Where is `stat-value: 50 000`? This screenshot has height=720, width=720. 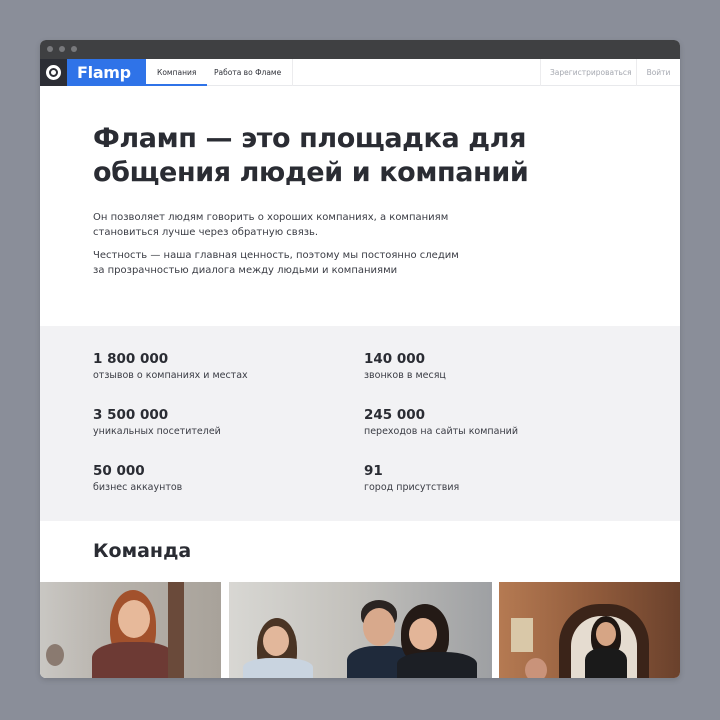 stat-value: 50 000 is located at coordinates (119, 471).